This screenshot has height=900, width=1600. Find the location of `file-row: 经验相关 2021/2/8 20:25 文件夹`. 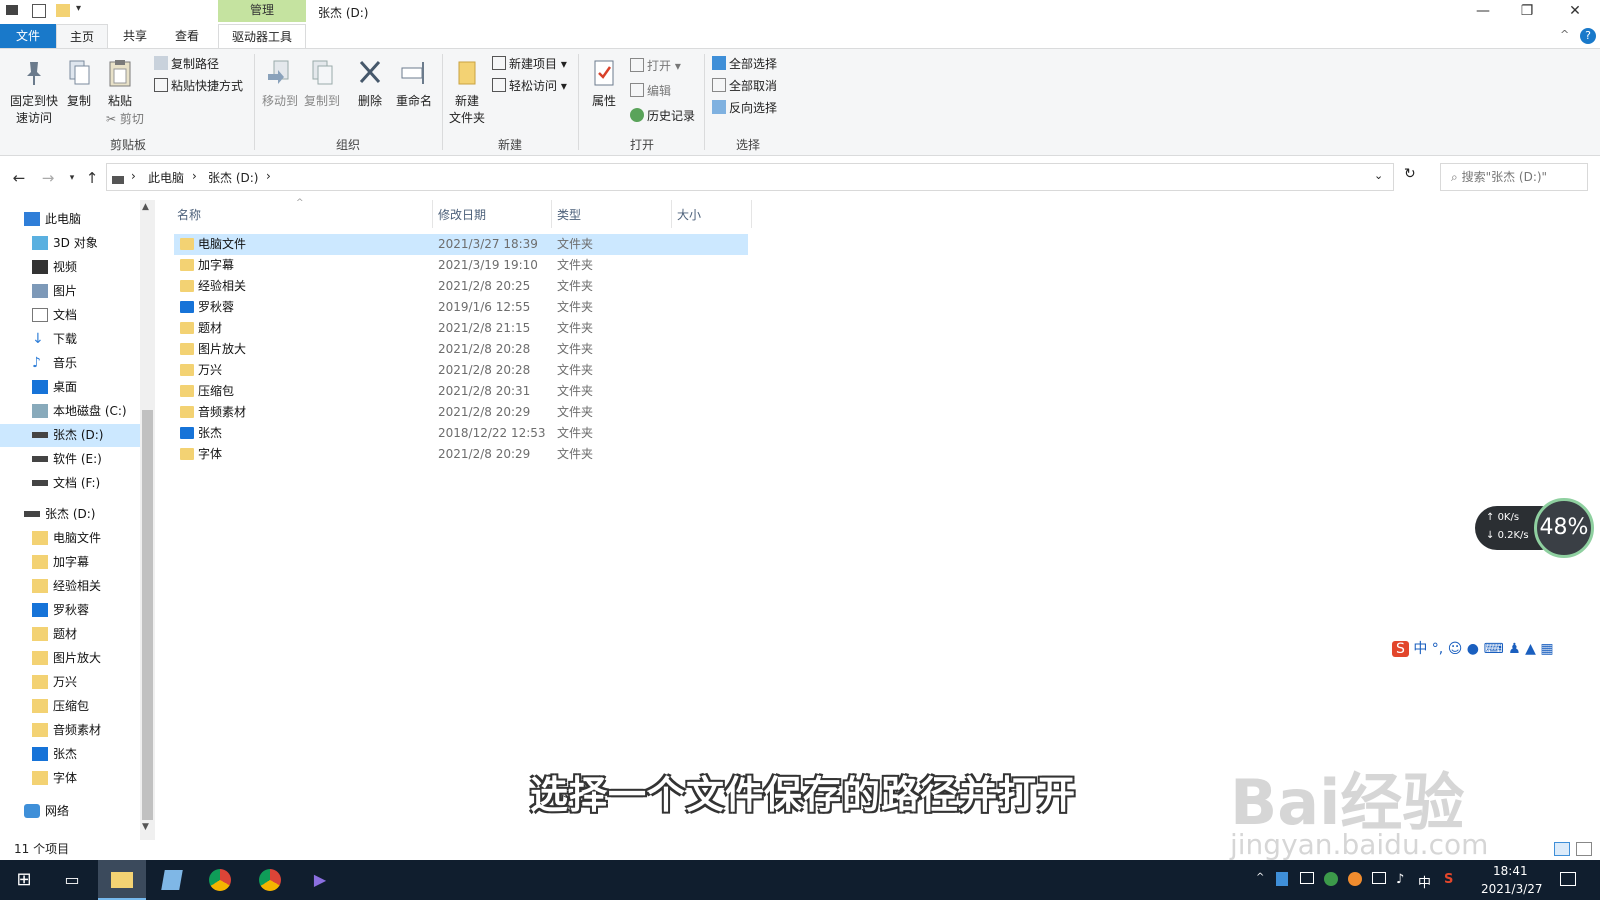

file-row: 经验相关 2021/2/8 20:25 文件夹 is located at coordinates (461, 286).